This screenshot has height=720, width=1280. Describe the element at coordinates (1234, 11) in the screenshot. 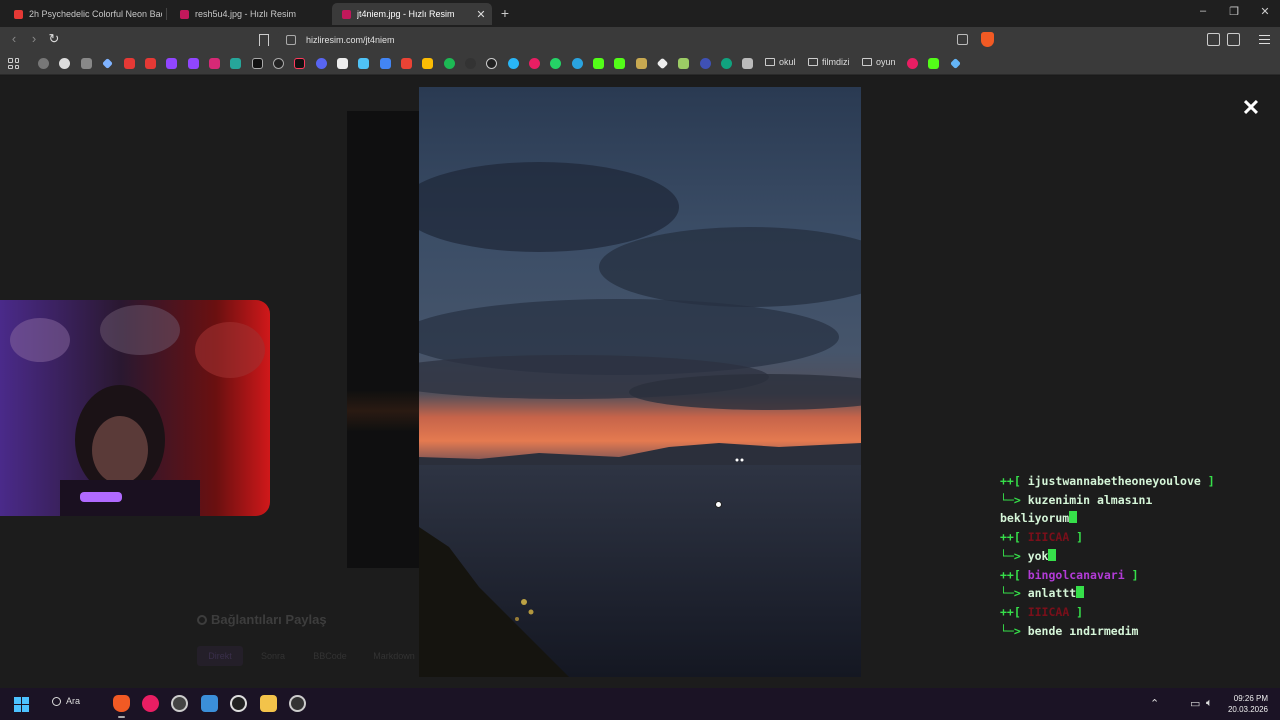

I see `restore-button: ❐` at that location.